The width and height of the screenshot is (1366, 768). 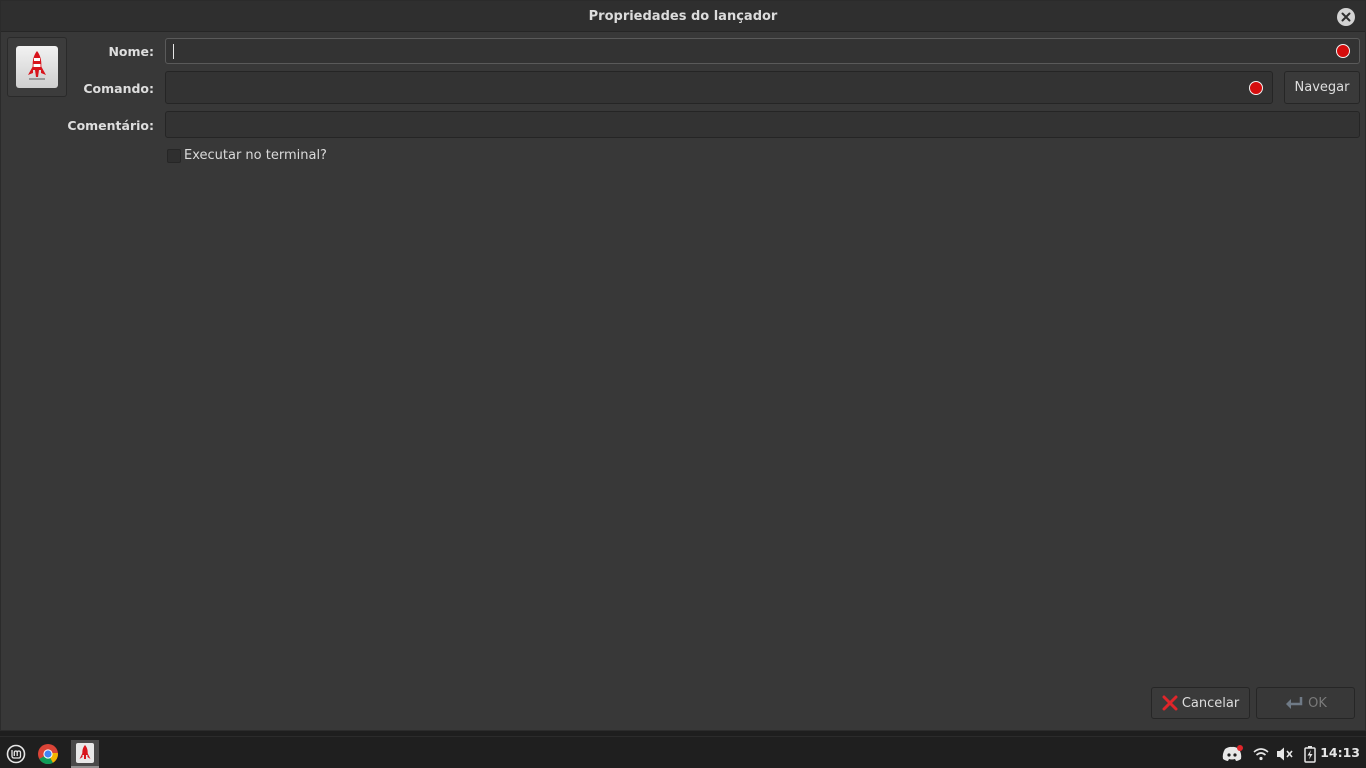 I want to click on cancel-x-icon, so click(x=1170, y=703).